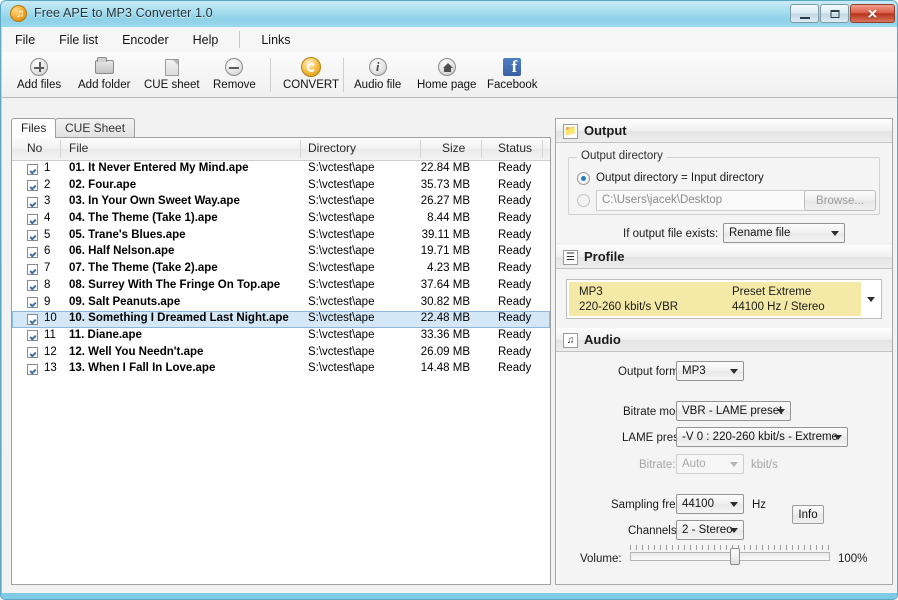 The image size is (898, 600). Describe the element at coordinates (570, 340) in the screenshot. I see `music-note-icon: ♫` at that location.